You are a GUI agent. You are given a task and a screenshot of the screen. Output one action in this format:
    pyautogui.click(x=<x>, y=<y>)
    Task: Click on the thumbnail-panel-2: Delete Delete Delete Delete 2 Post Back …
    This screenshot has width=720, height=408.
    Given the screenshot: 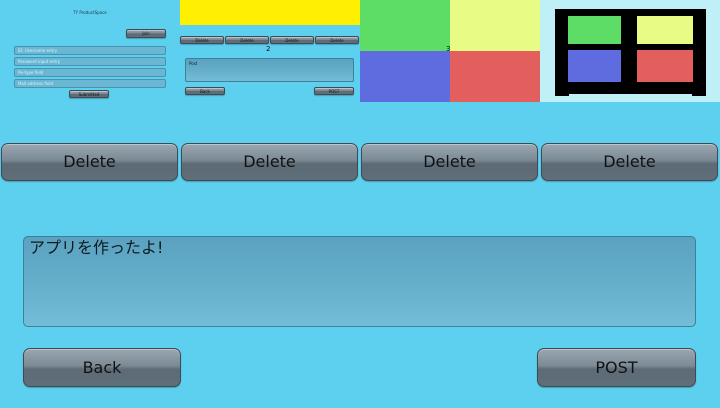 What is the action you would take?
    pyautogui.click(x=270, y=51)
    